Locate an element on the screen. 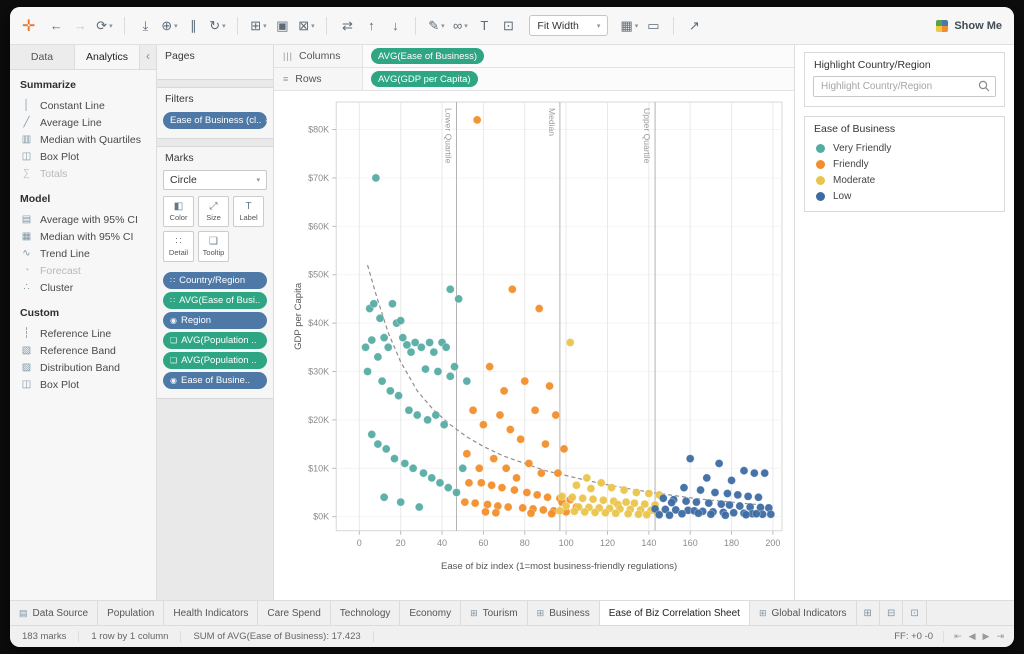  analytics-item-box-plot: ◫ Box Plot is located at coordinates (83, 156).